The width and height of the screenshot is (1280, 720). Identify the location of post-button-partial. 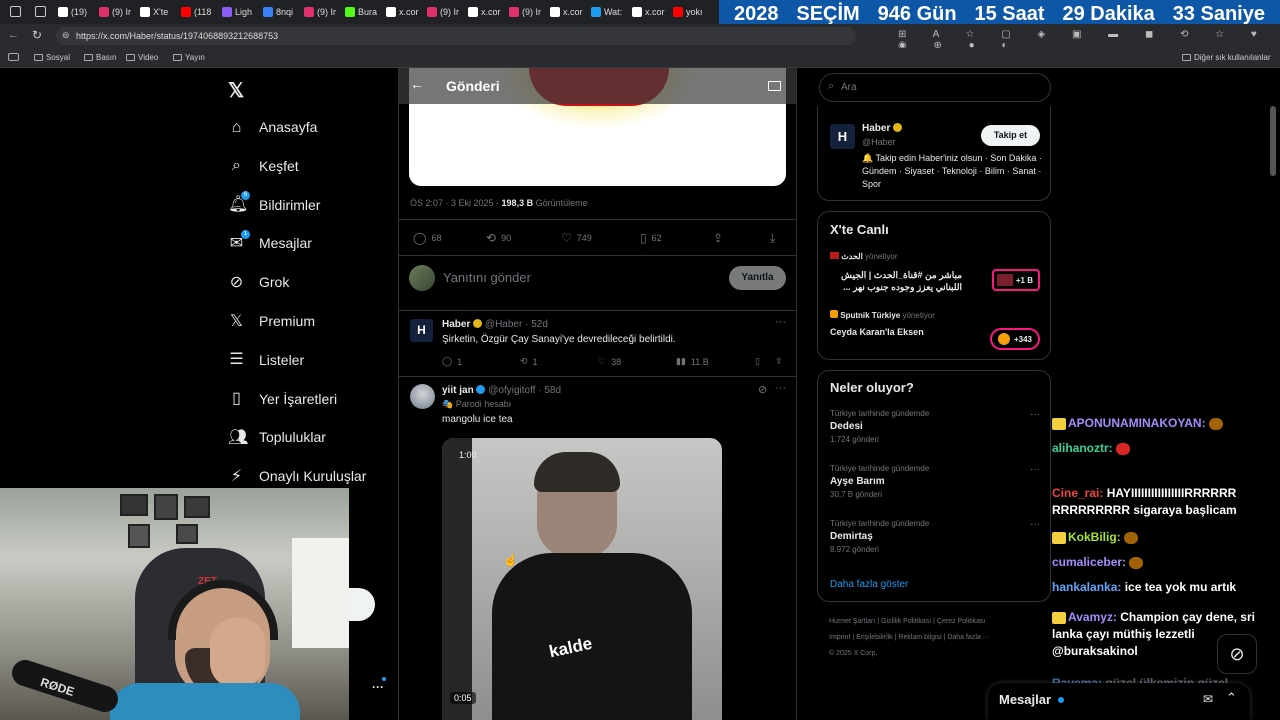
(362, 604).